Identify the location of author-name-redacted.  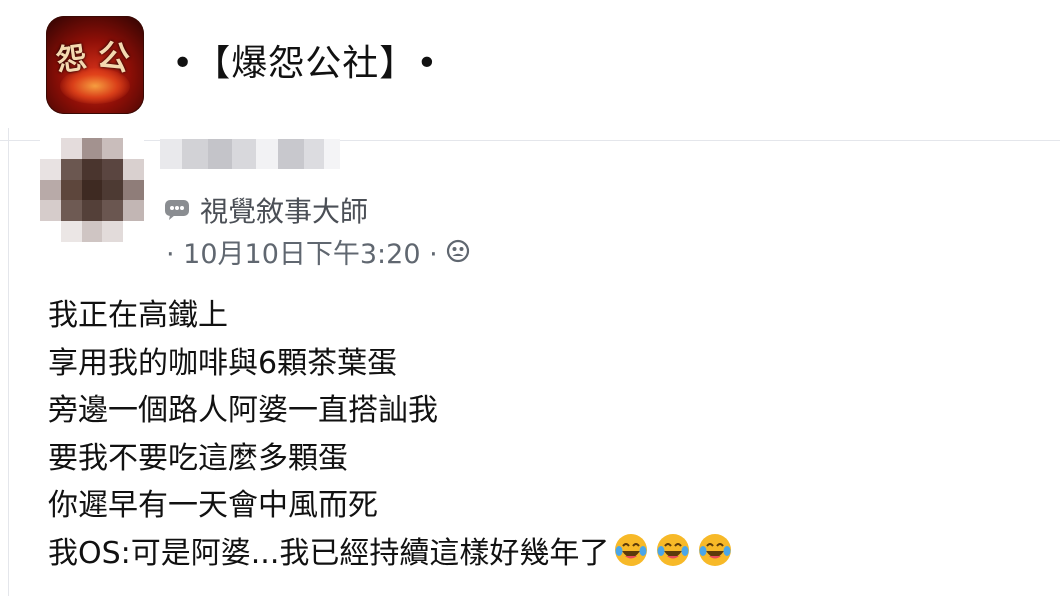
(250, 154).